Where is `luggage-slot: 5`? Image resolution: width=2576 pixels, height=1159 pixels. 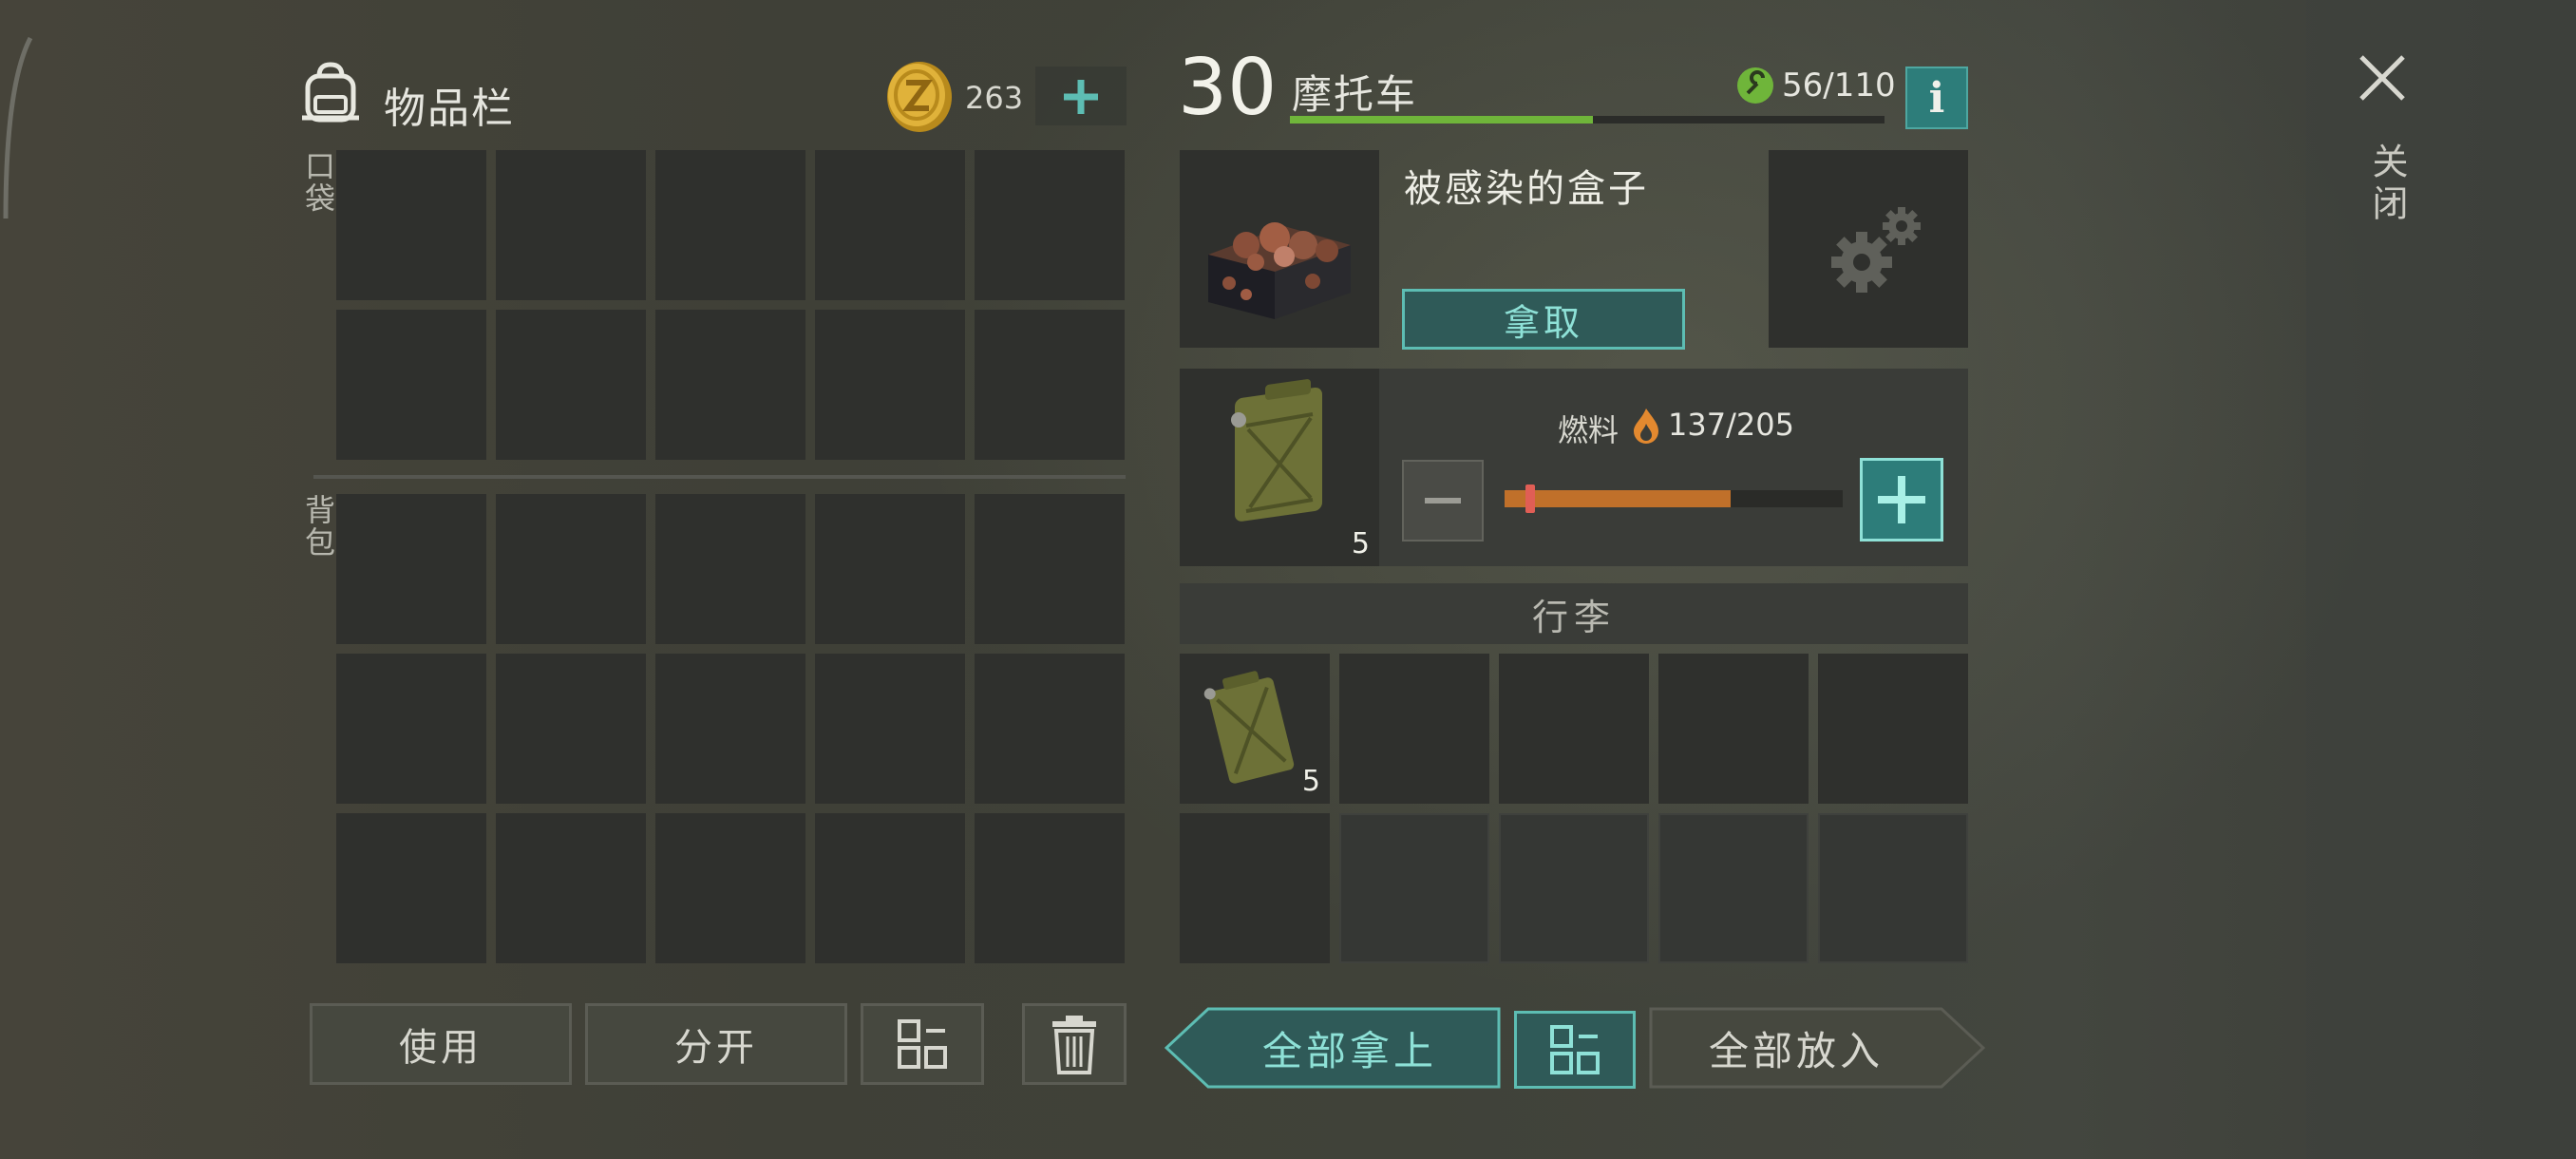 luggage-slot: 5 is located at coordinates (1255, 729).